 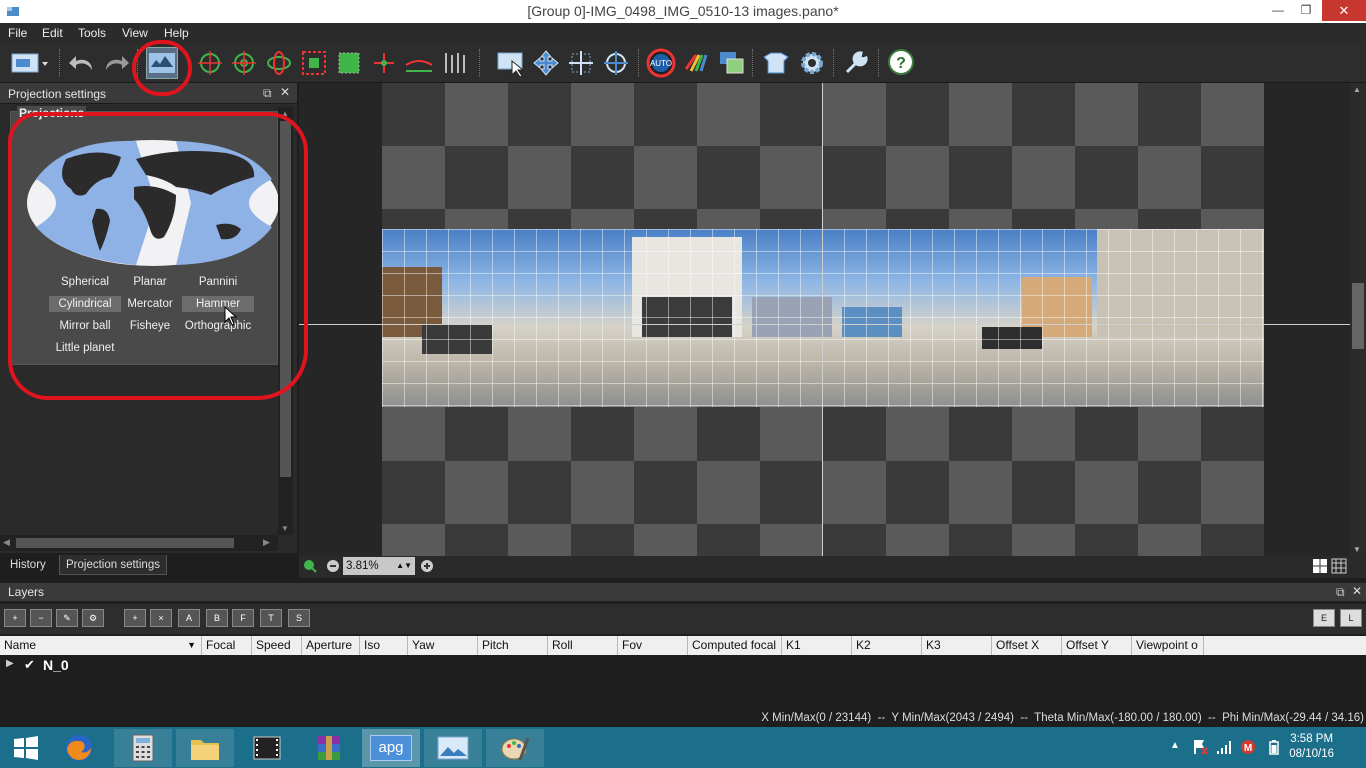 What do you see at coordinates (391, 748) in the screenshot?
I see `apg-app: apg` at bounding box center [391, 748].